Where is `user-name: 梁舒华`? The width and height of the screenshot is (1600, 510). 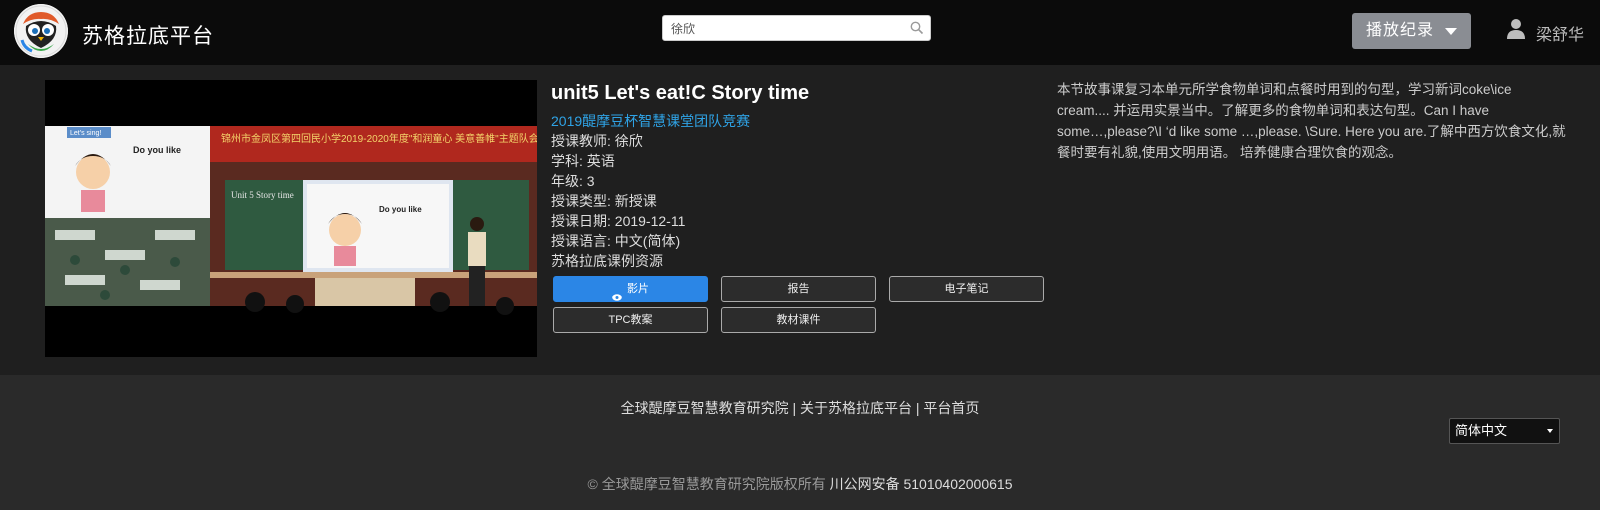 user-name: 梁舒华 is located at coordinates (1560, 33).